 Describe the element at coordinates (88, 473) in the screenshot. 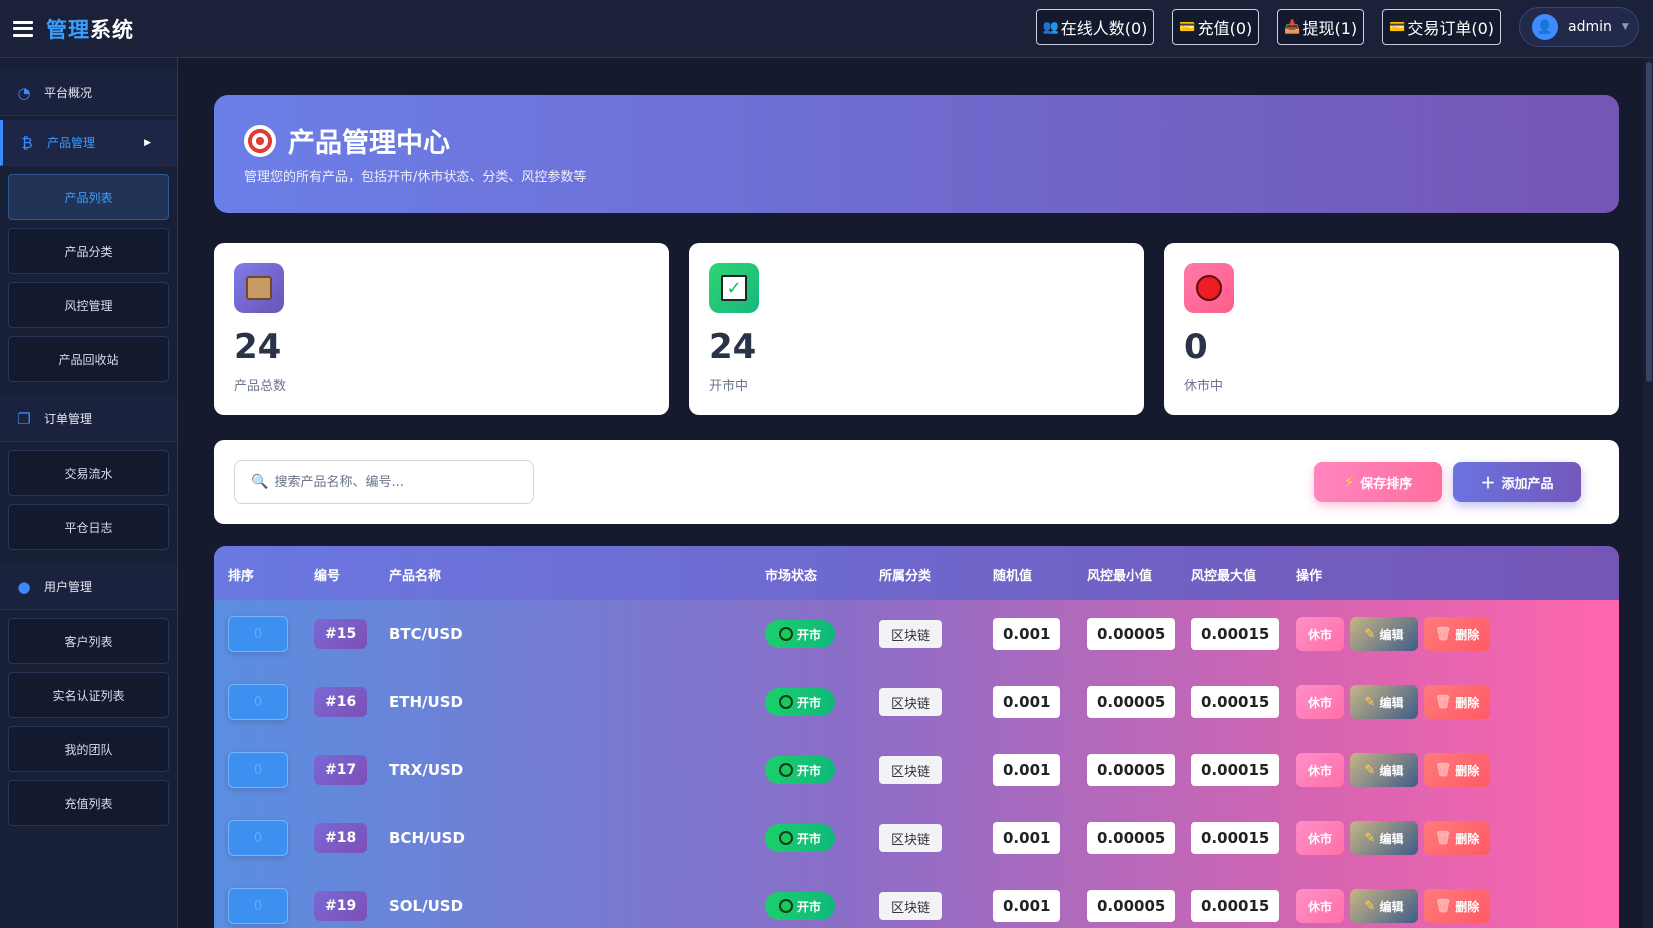

I see `sidebar-item-trade-flow: 交易流水` at that location.